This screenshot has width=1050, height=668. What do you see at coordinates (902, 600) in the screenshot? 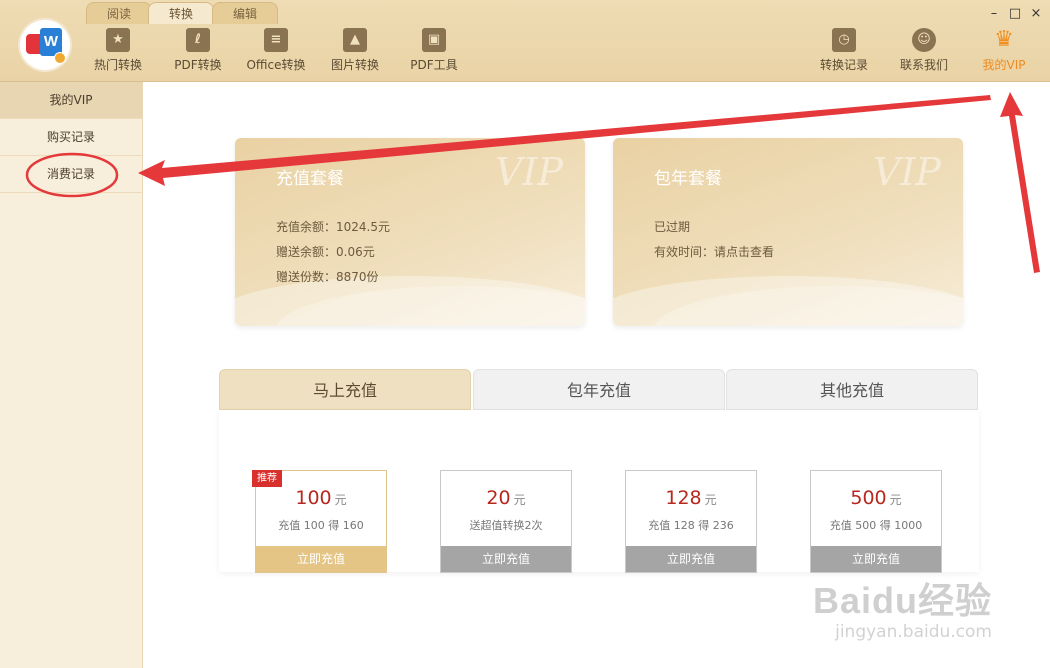
I see `baidu-watermark: Baidu经验` at bounding box center [902, 600].